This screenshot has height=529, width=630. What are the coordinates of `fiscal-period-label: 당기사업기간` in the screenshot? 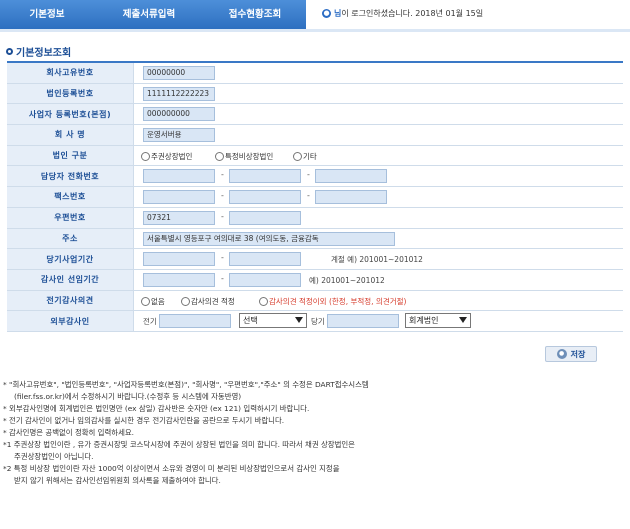 It's located at (70, 259).